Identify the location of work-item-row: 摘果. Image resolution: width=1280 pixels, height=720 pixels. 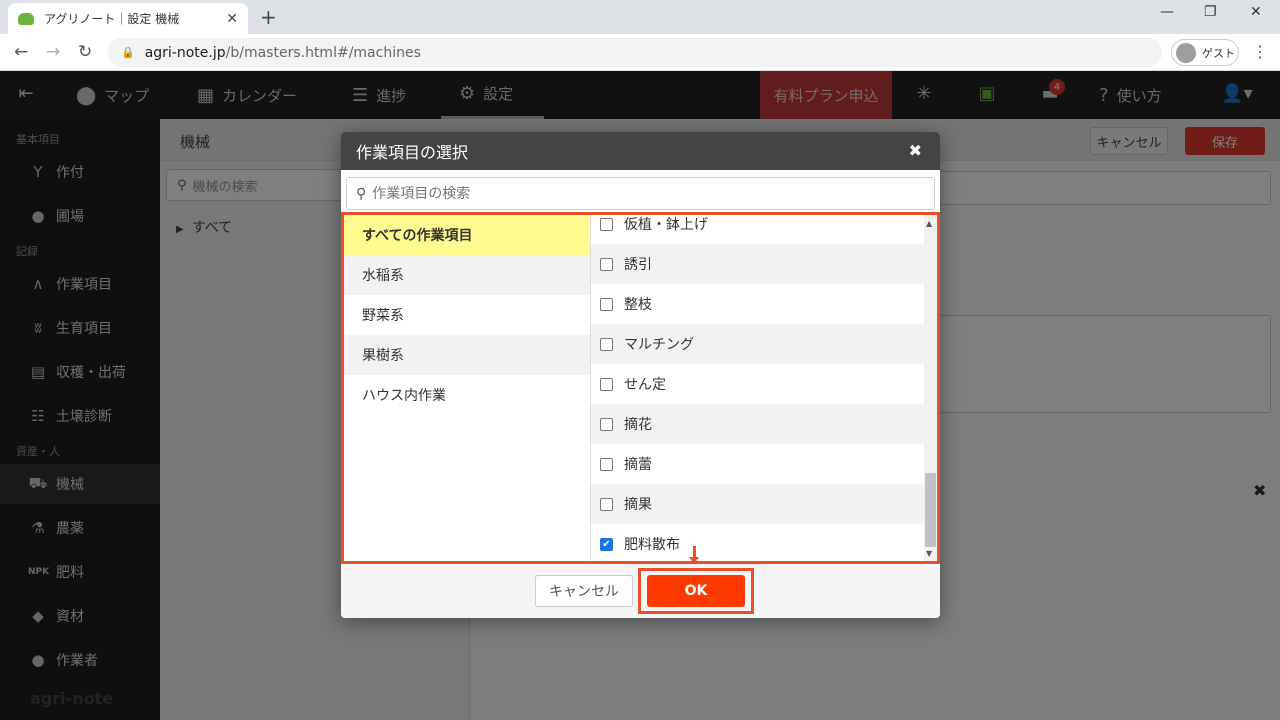
(757, 504).